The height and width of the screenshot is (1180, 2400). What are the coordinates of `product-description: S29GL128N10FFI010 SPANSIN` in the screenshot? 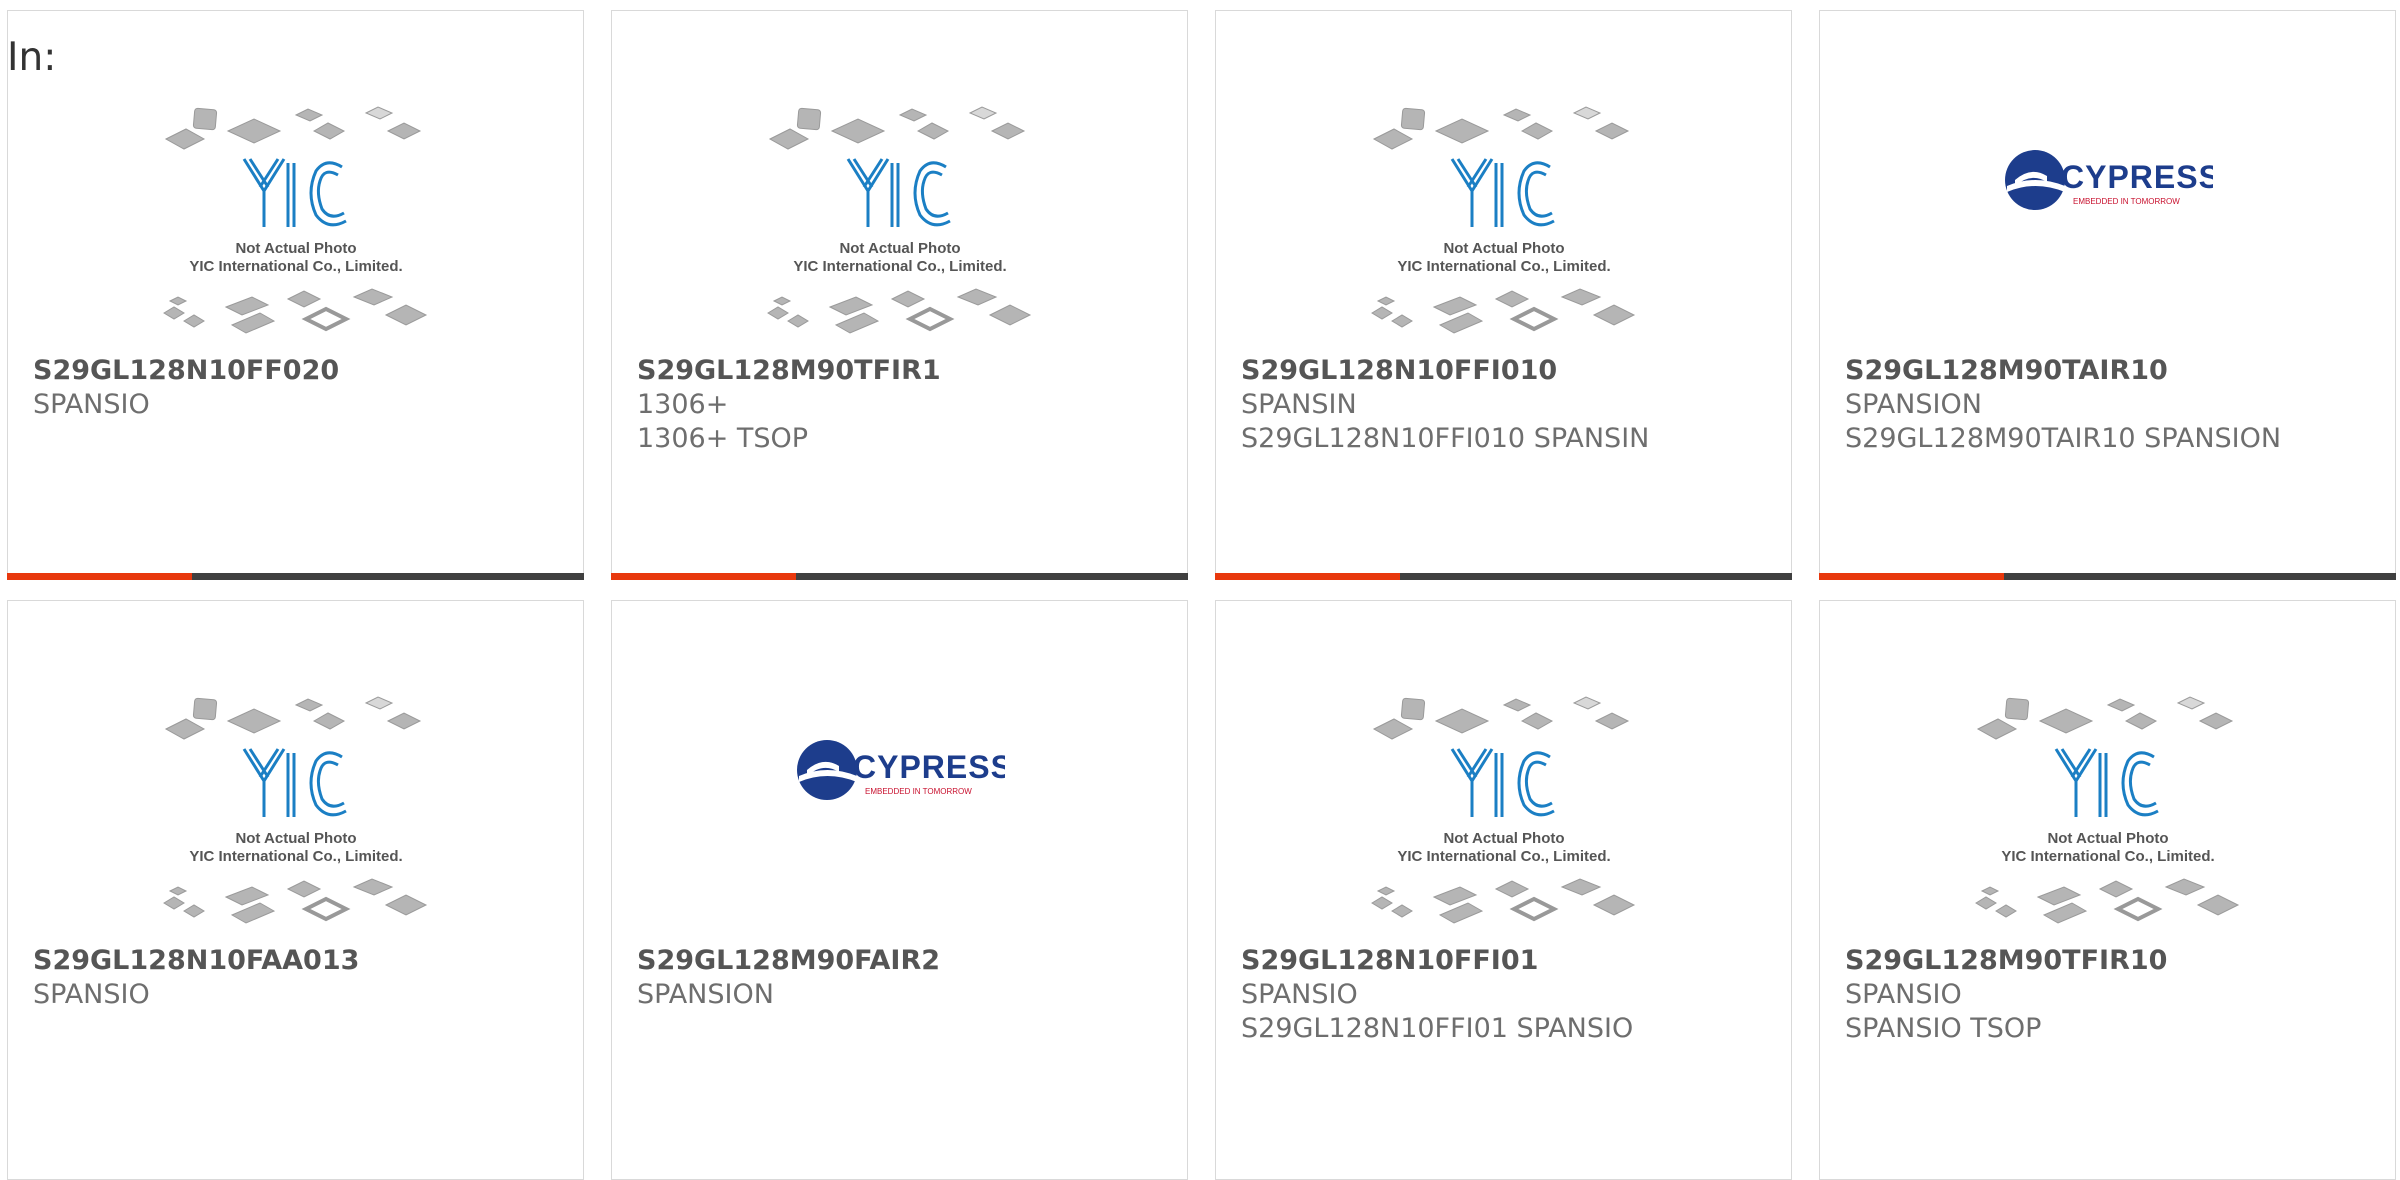 It's located at (1445, 438).